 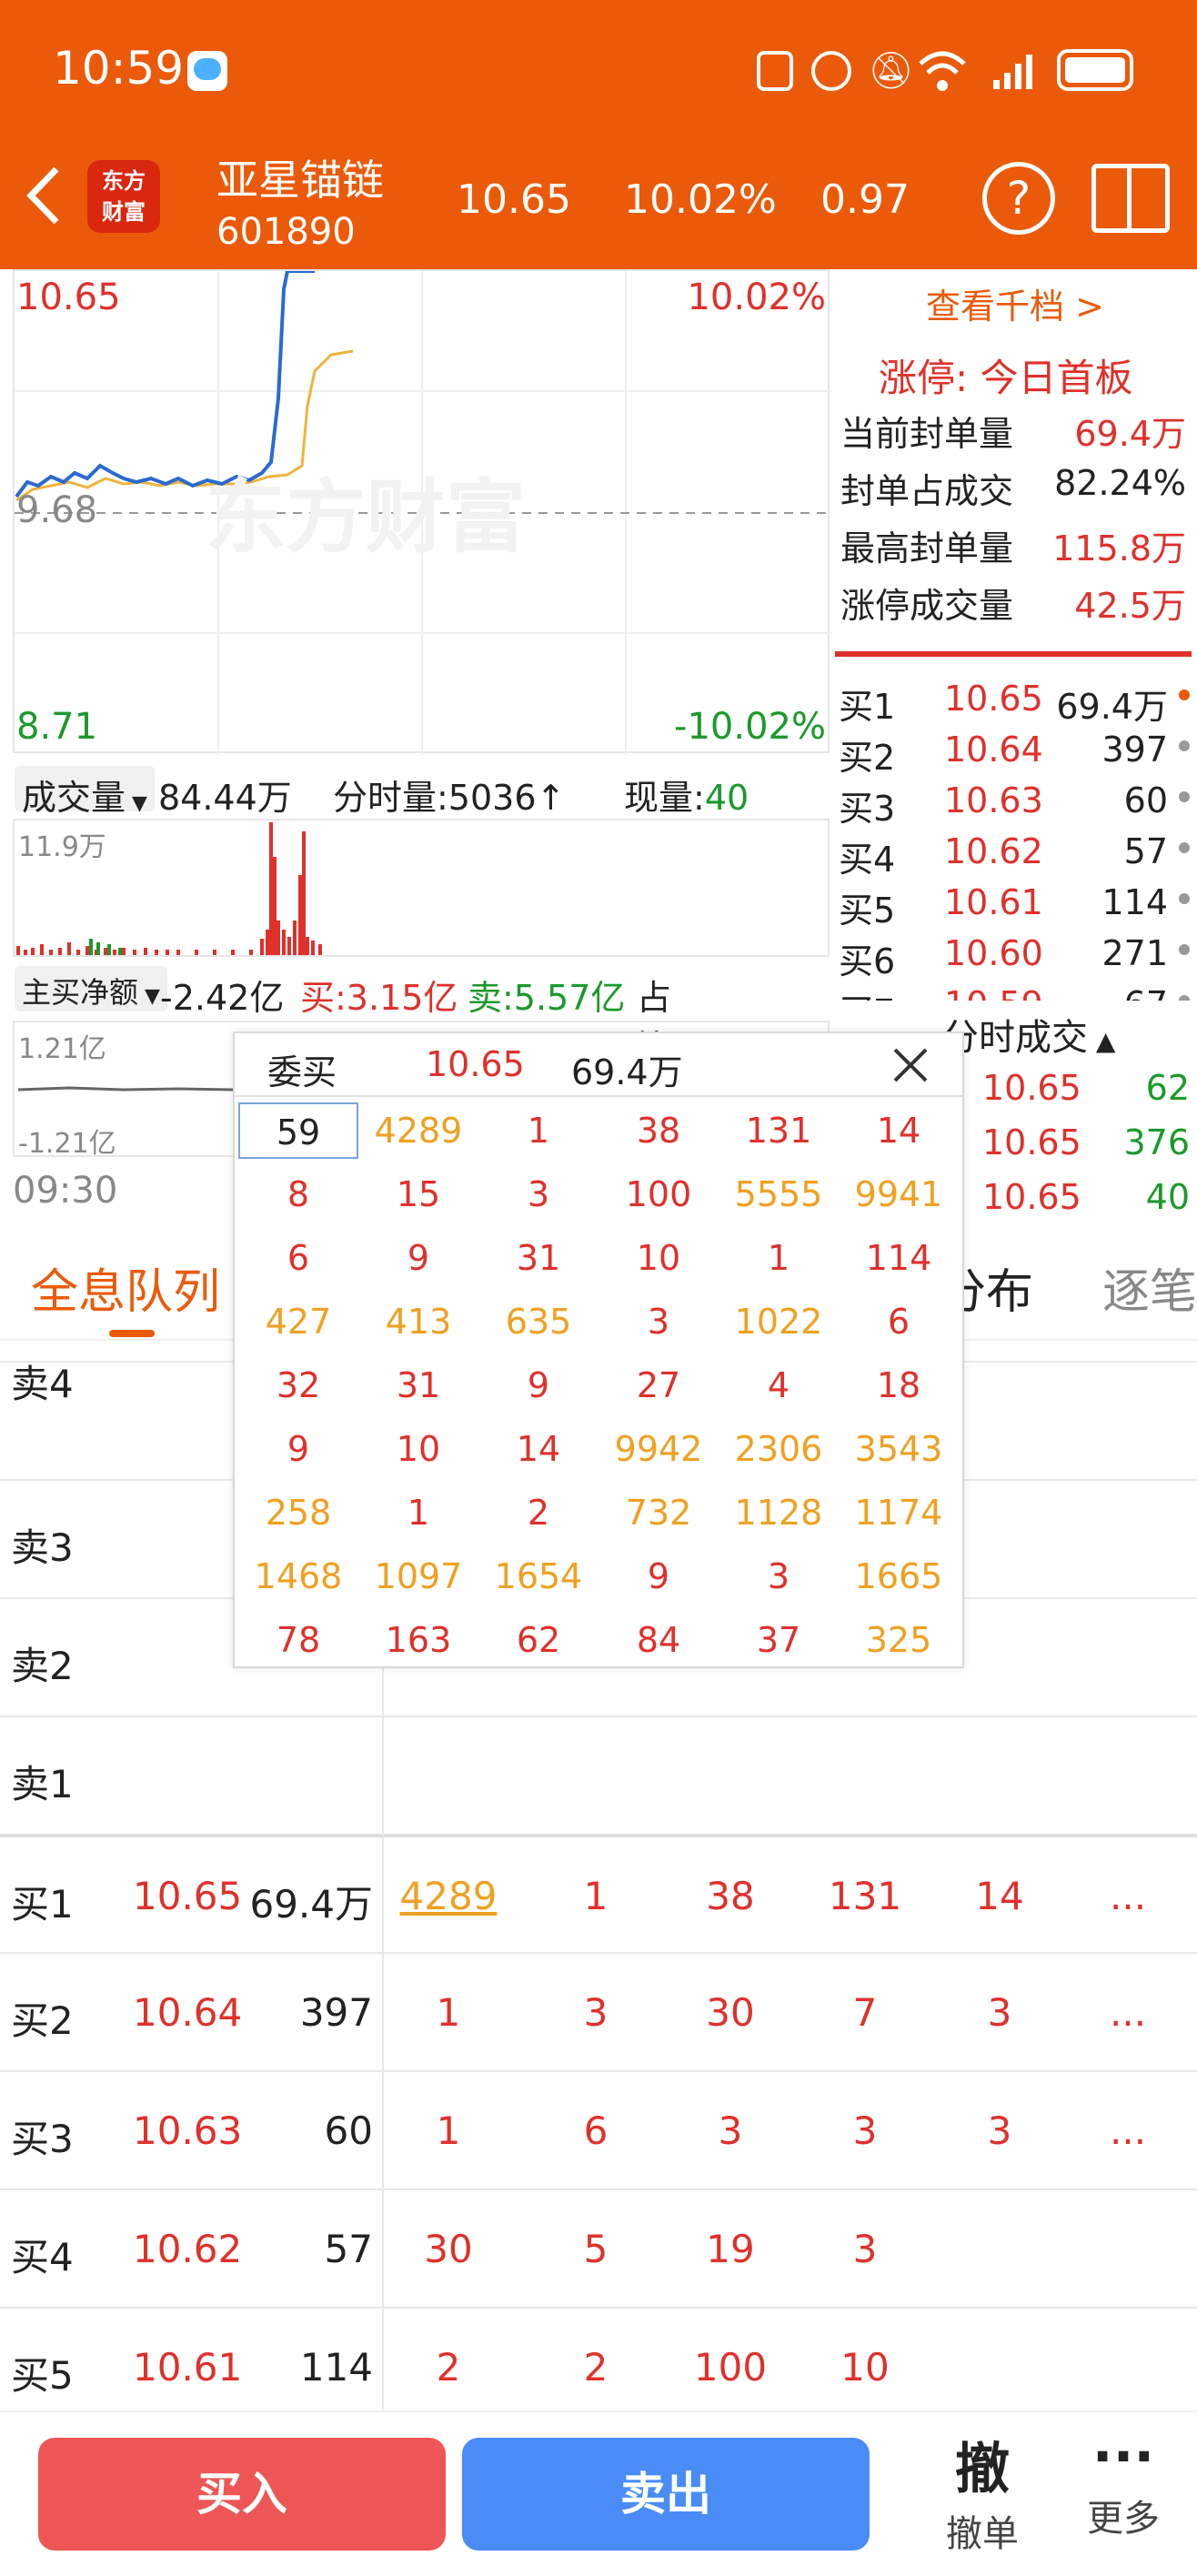 What do you see at coordinates (298, 1512) in the screenshot?
I see `popup-order-cell: 258` at bounding box center [298, 1512].